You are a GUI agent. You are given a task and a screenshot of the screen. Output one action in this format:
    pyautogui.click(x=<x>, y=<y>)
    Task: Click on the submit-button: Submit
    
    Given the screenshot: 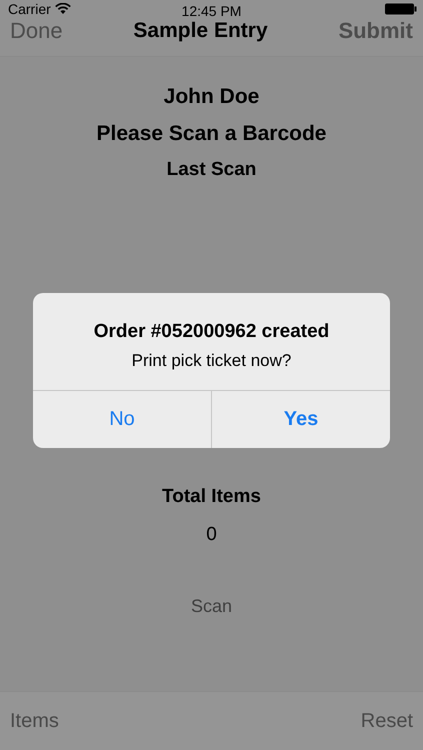 What is the action you would take?
    pyautogui.click(x=375, y=31)
    